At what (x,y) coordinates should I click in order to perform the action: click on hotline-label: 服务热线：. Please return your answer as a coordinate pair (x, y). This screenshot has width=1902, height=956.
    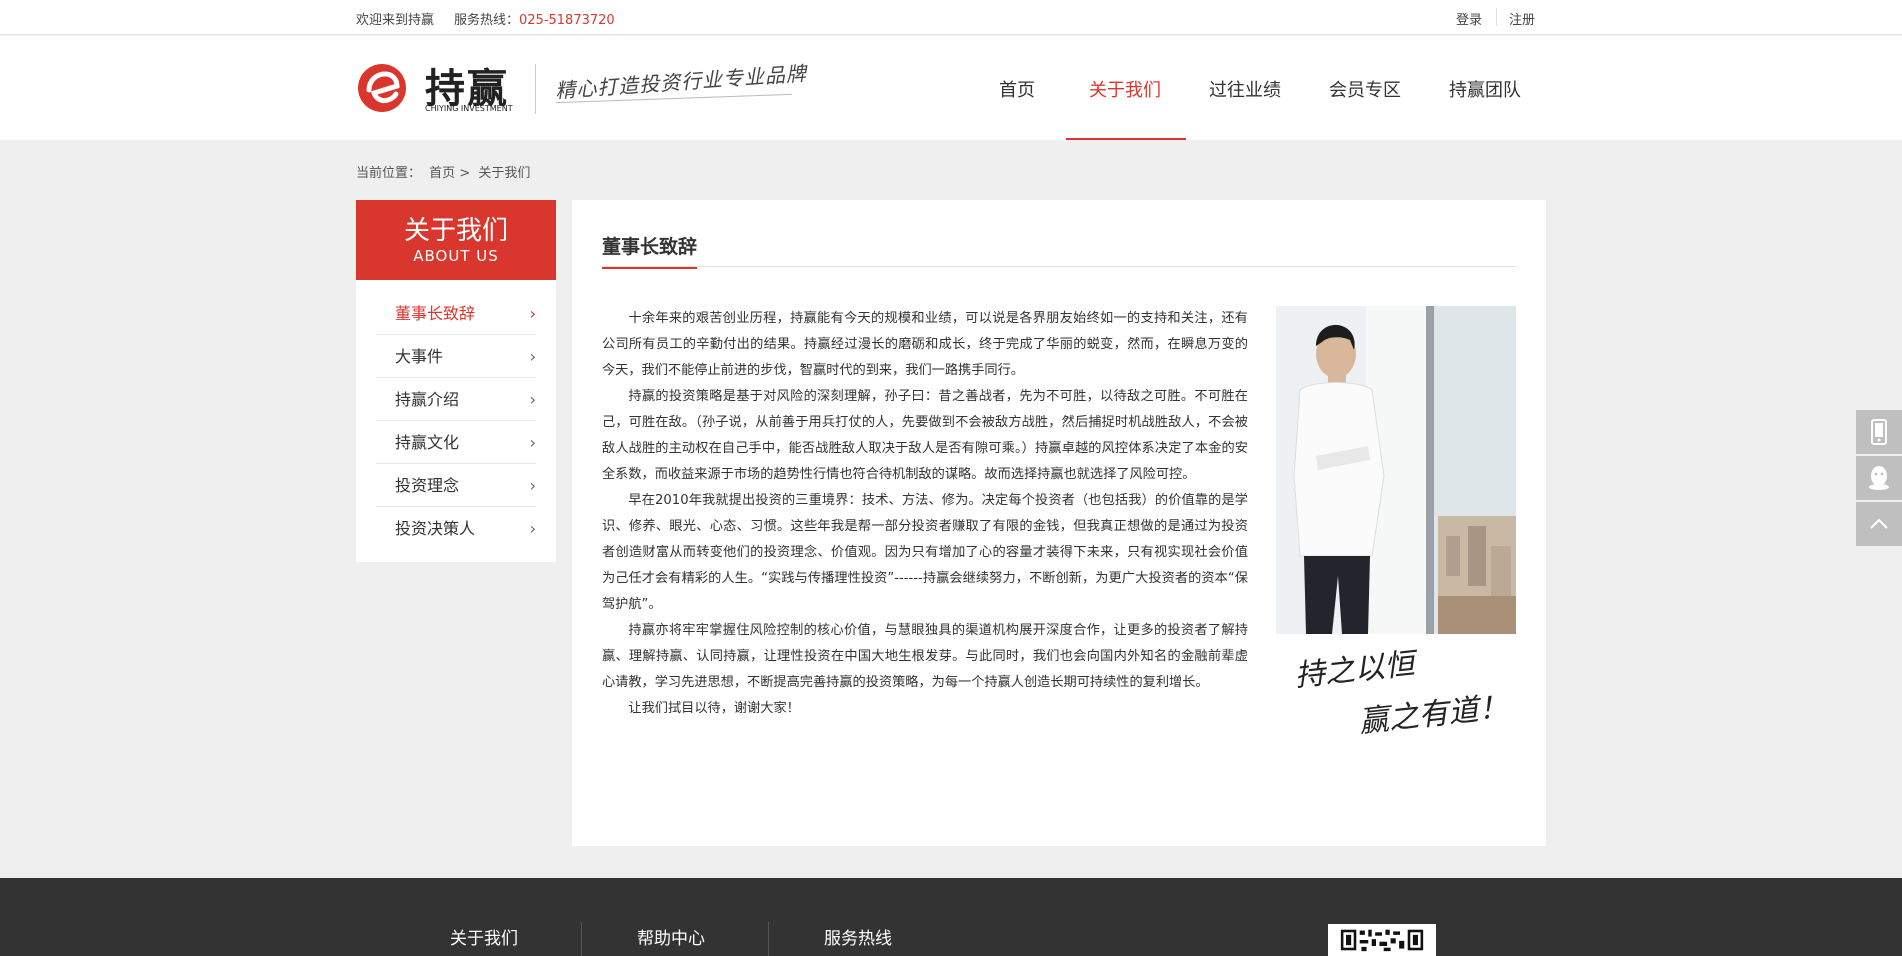
    Looking at the image, I should click on (487, 20).